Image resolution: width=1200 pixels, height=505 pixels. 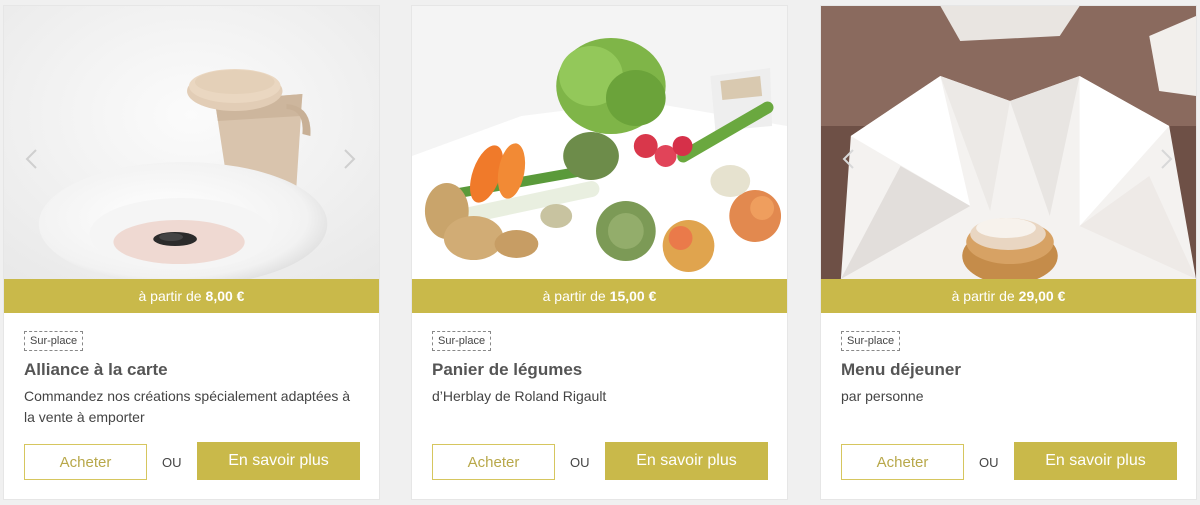 I want to click on price-bar: à partir de 29,00 €, so click(x=1008, y=296).